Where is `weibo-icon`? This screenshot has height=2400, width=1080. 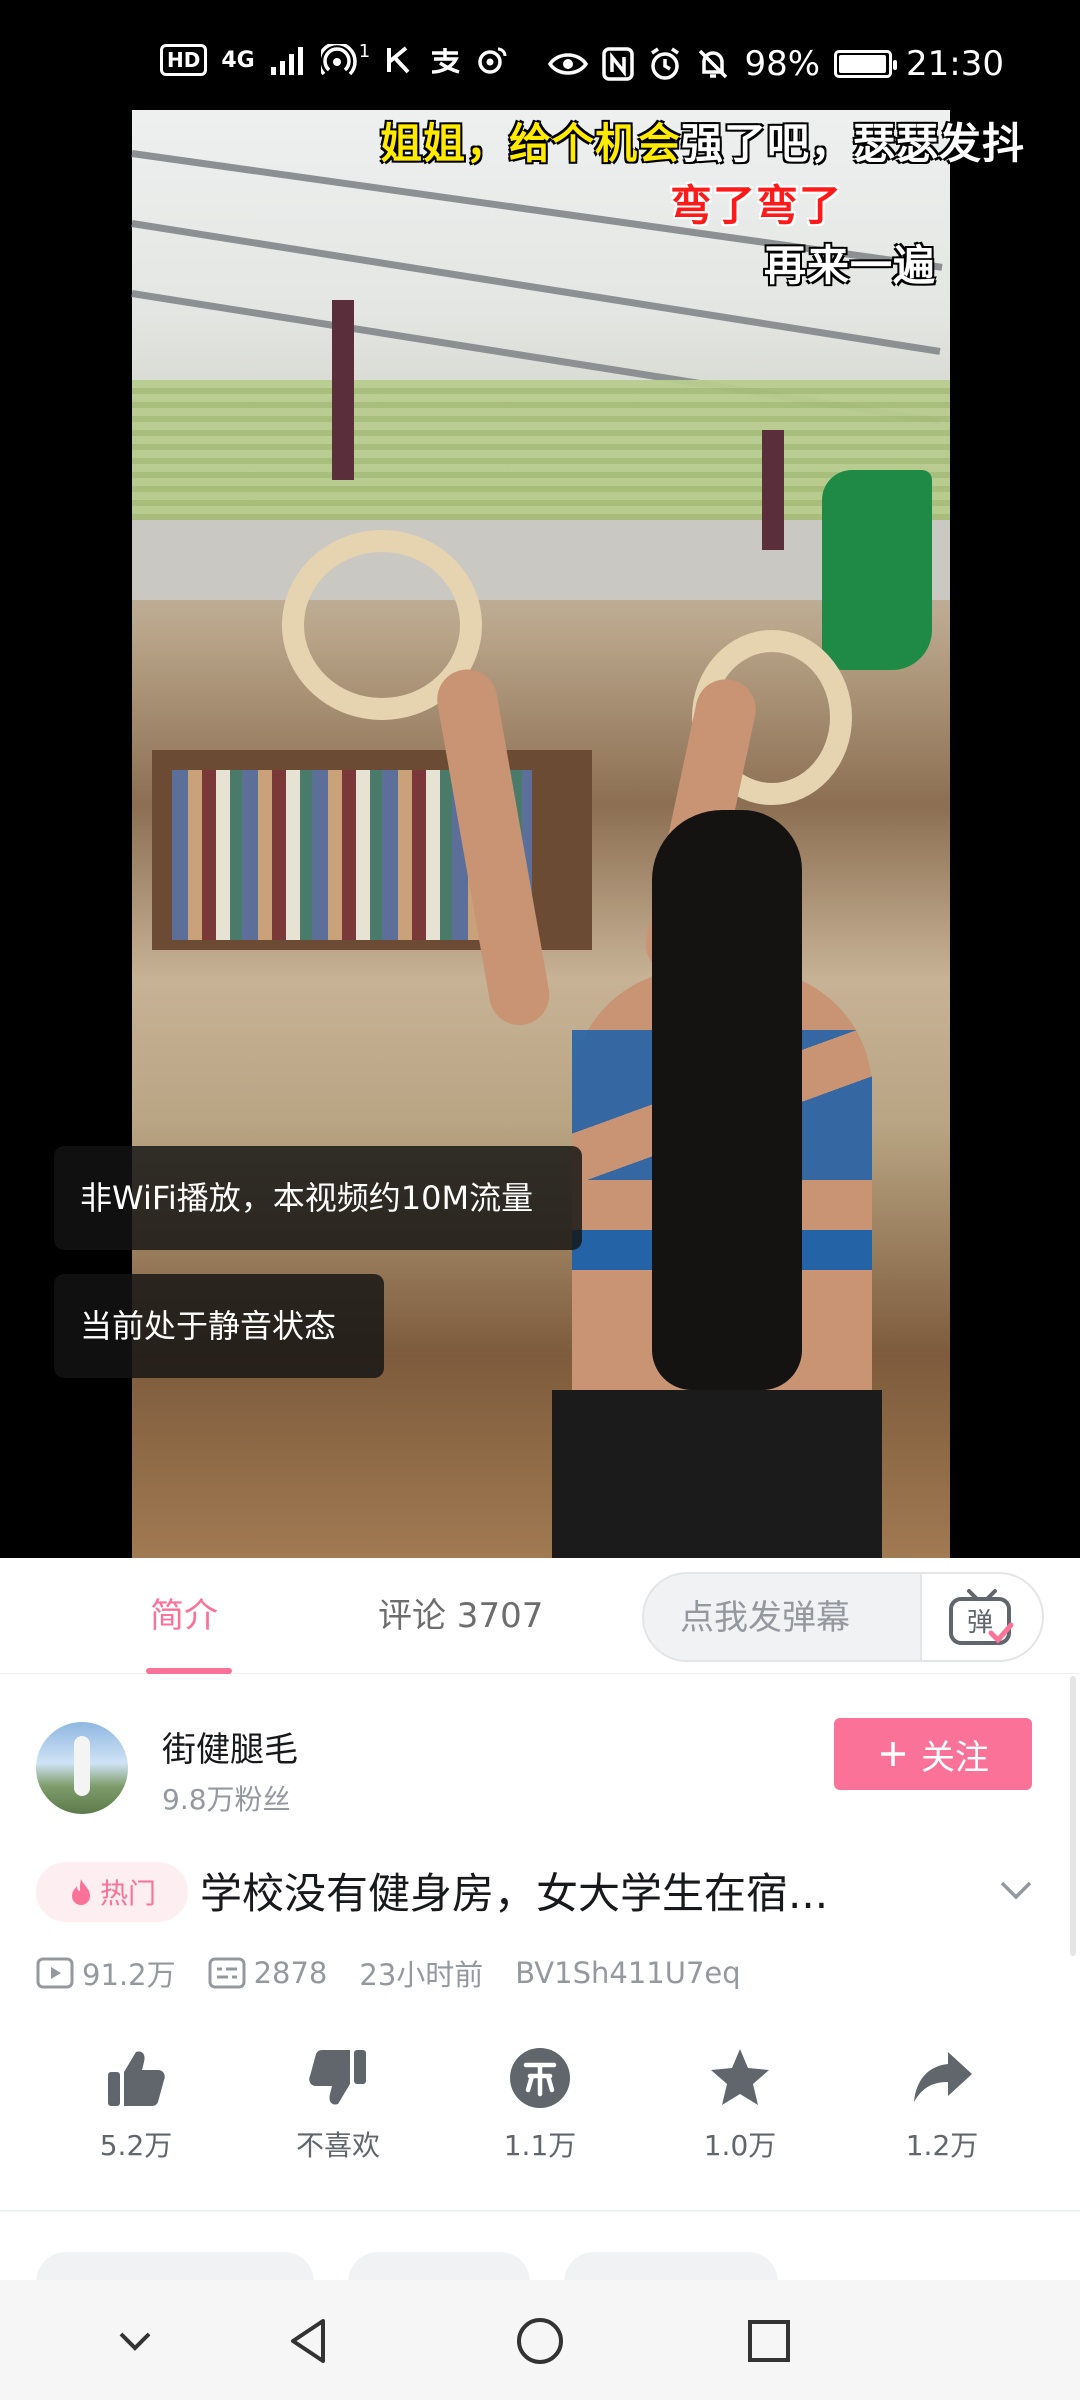 weibo-icon is located at coordinates (492, 60).